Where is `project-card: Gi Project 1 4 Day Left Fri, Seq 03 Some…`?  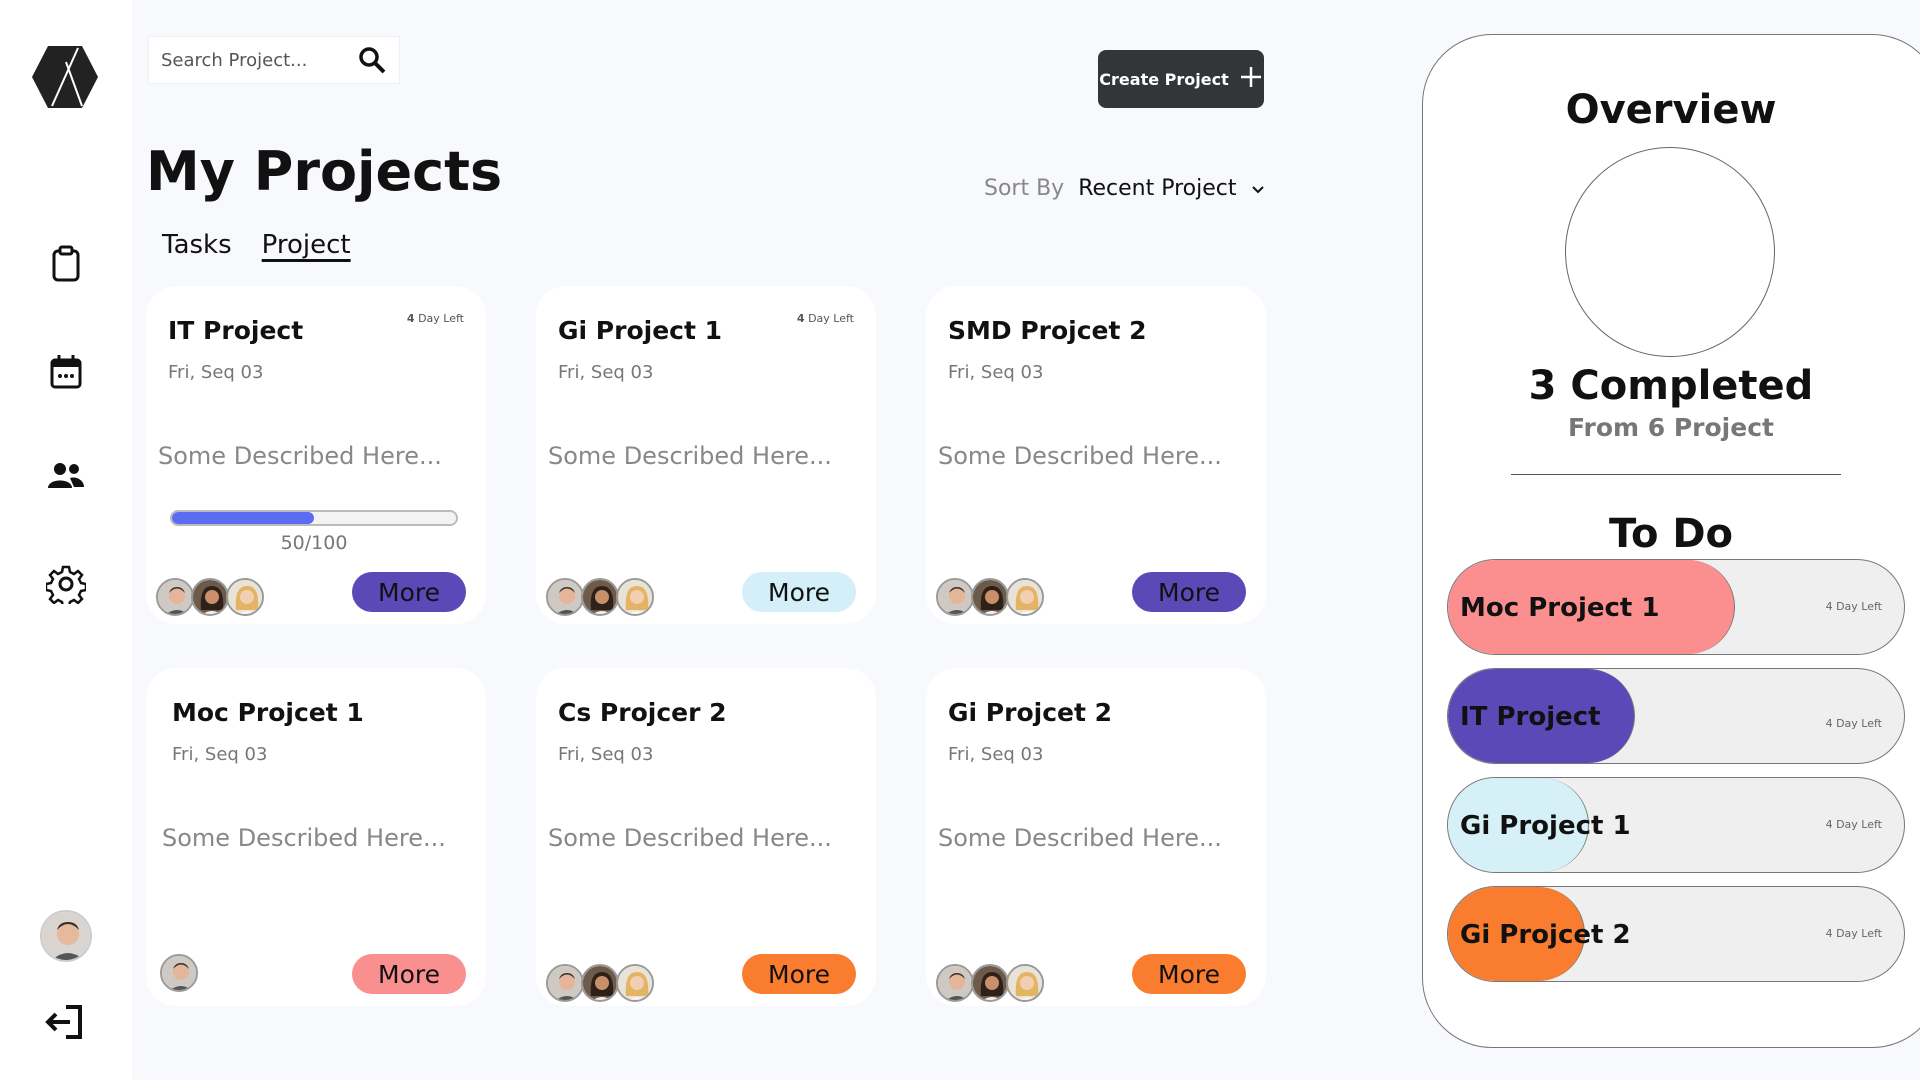
project-card: Gi Project 1 4 Day Left Fri, Seq 03 Some… is located at coordinates (706, 455).